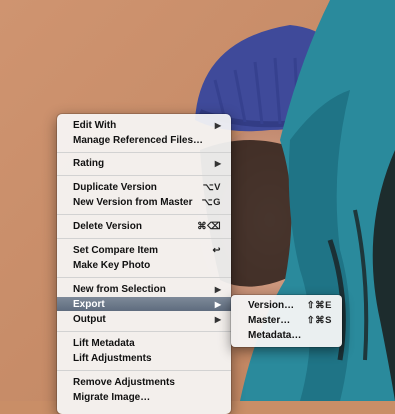 Image resolution: width=395 pixels, height=414 pixels. I want to click on menu-item-label: New from Selection, so click(119, 289).